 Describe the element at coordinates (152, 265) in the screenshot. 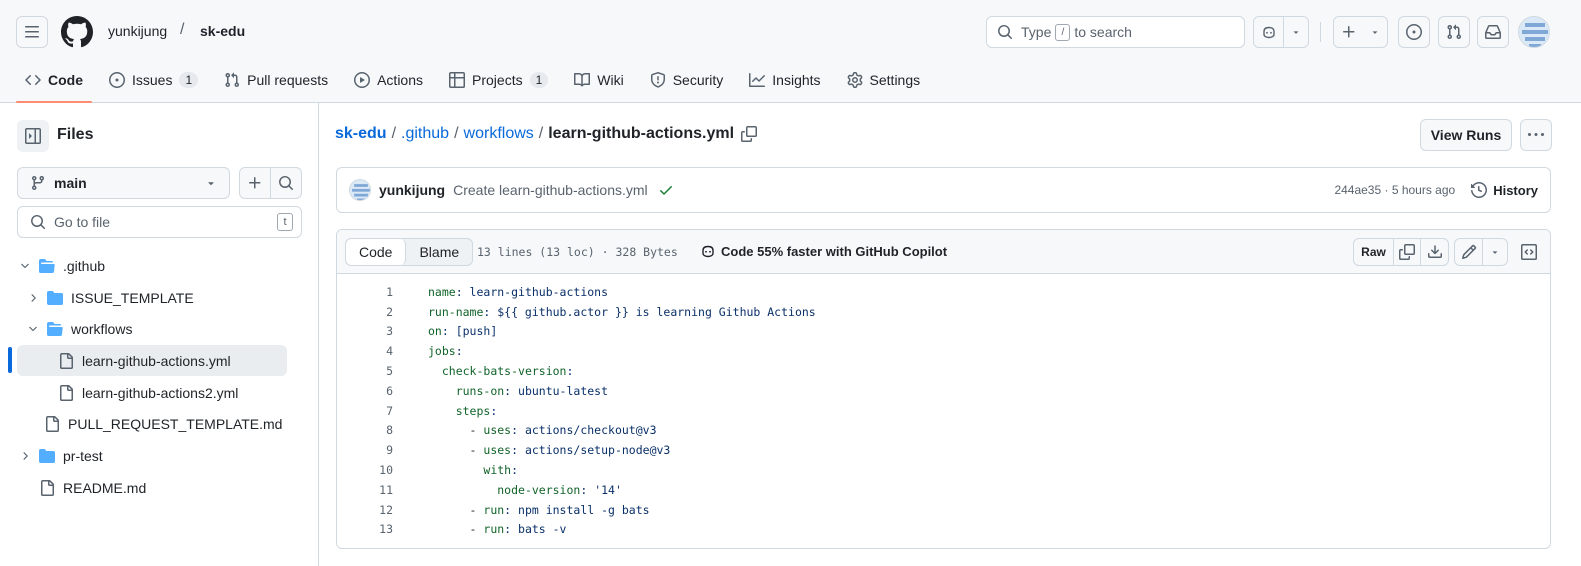

I see `tree-folder-github: .github` at that location.